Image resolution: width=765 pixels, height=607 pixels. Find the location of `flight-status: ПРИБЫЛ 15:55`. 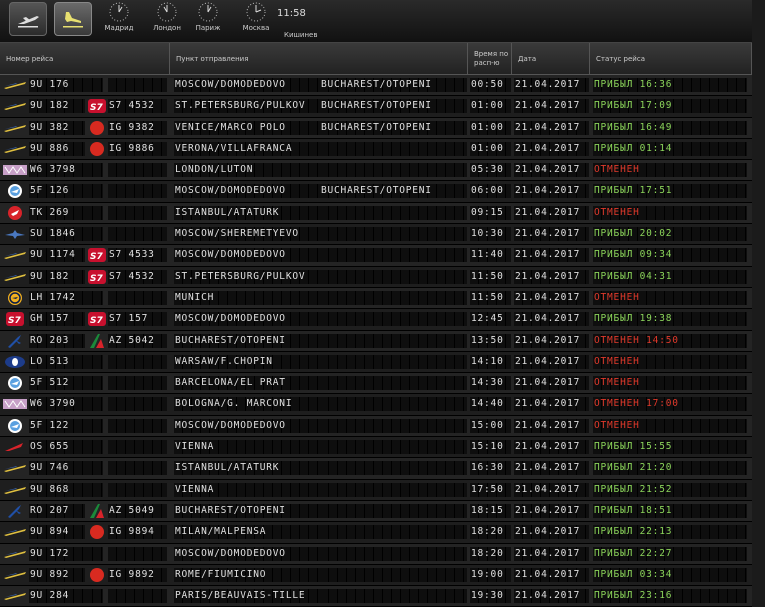

flight-status: ПРИБЫЛ 15:55 is located at coordinates (670, 447).